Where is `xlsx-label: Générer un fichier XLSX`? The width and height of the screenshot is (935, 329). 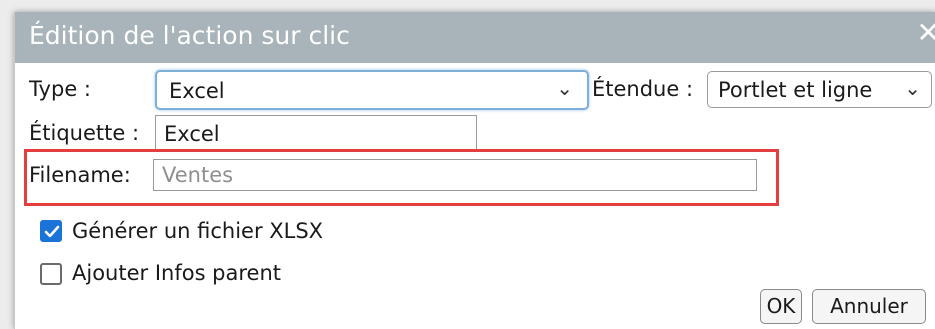 xlsx-label: Générer un fichier XLSX is located at coordinates (198, 231).